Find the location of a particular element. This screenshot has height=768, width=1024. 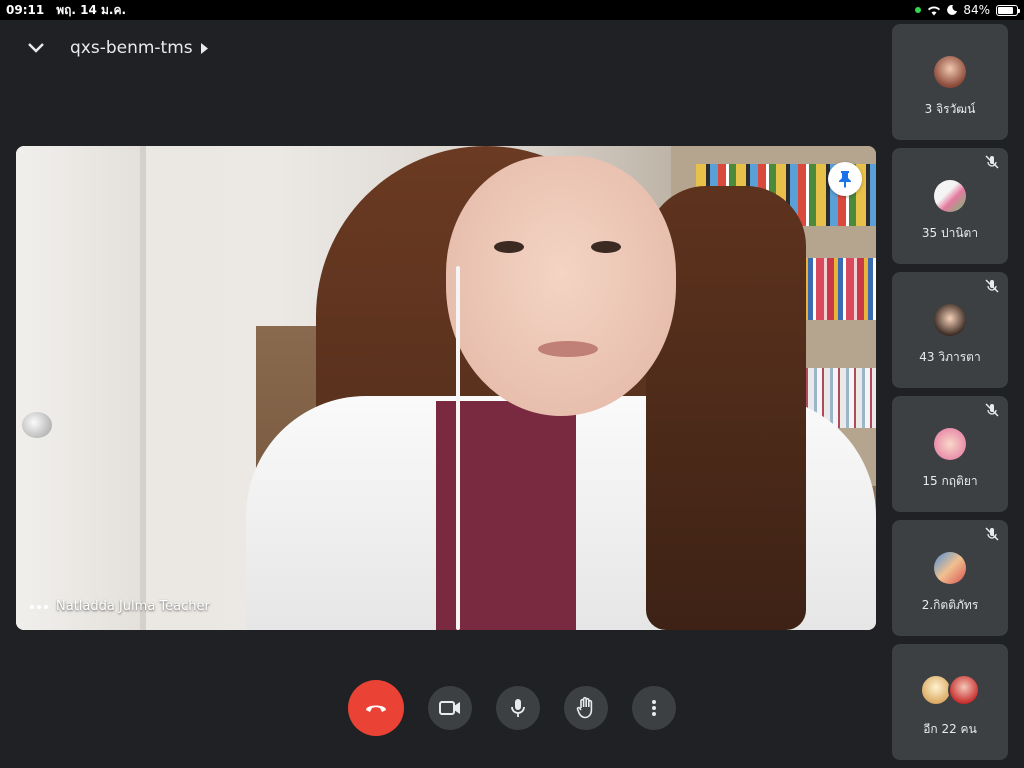

face is located at coordinates (561, 286).